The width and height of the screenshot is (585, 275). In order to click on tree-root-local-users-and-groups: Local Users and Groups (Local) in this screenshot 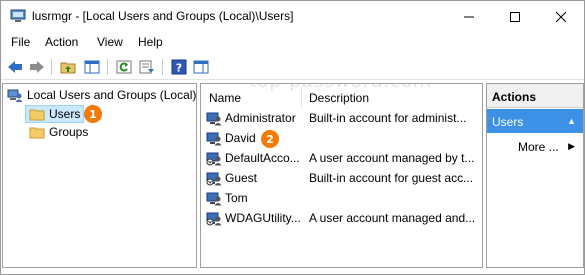, I will do `click(101, 95)`.